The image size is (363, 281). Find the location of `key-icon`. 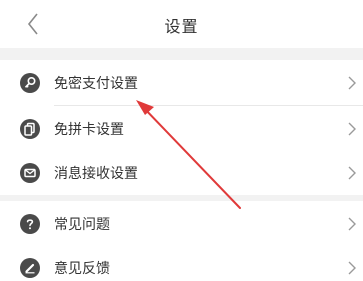

key-icon is located at coordinates (30, 83).